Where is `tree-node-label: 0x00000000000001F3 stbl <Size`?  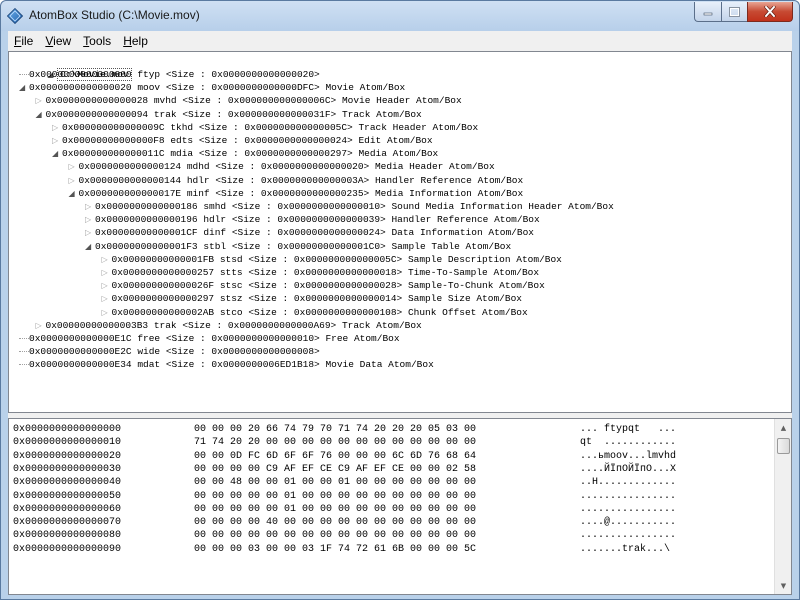 tree-node-label: 0x00000000000001F3 stbl <Size is located at coordinates (303, 246).